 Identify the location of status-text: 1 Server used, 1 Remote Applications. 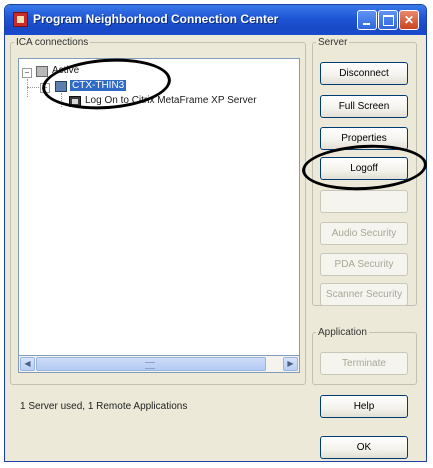
(104, 406).